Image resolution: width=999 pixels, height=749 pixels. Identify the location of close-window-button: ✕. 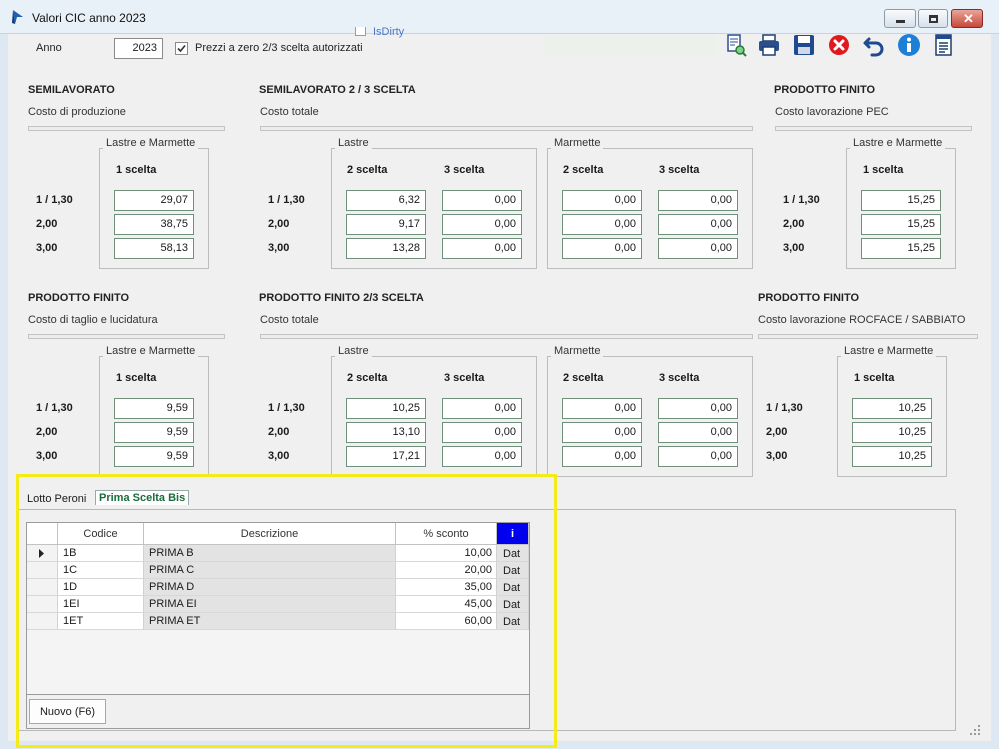
(967, 18).